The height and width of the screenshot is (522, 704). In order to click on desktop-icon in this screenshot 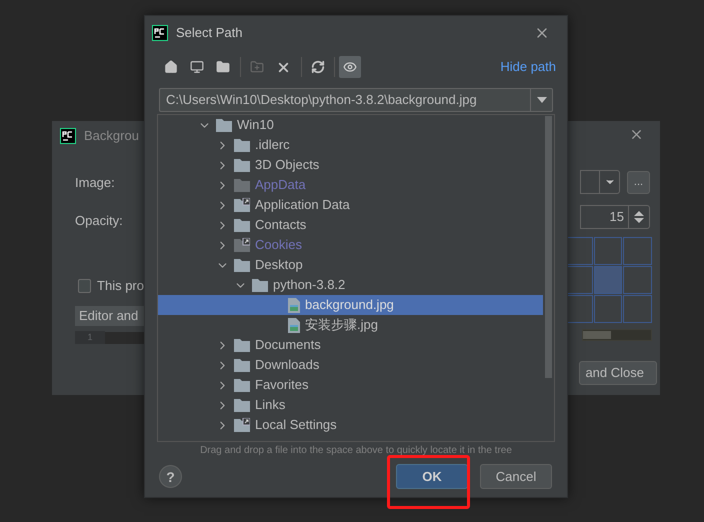, I will do `click(197, 67)`.